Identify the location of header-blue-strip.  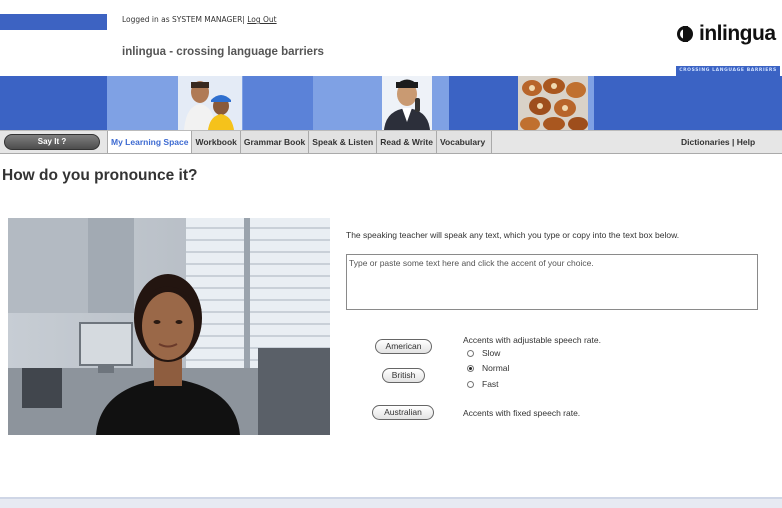
(53, 22).